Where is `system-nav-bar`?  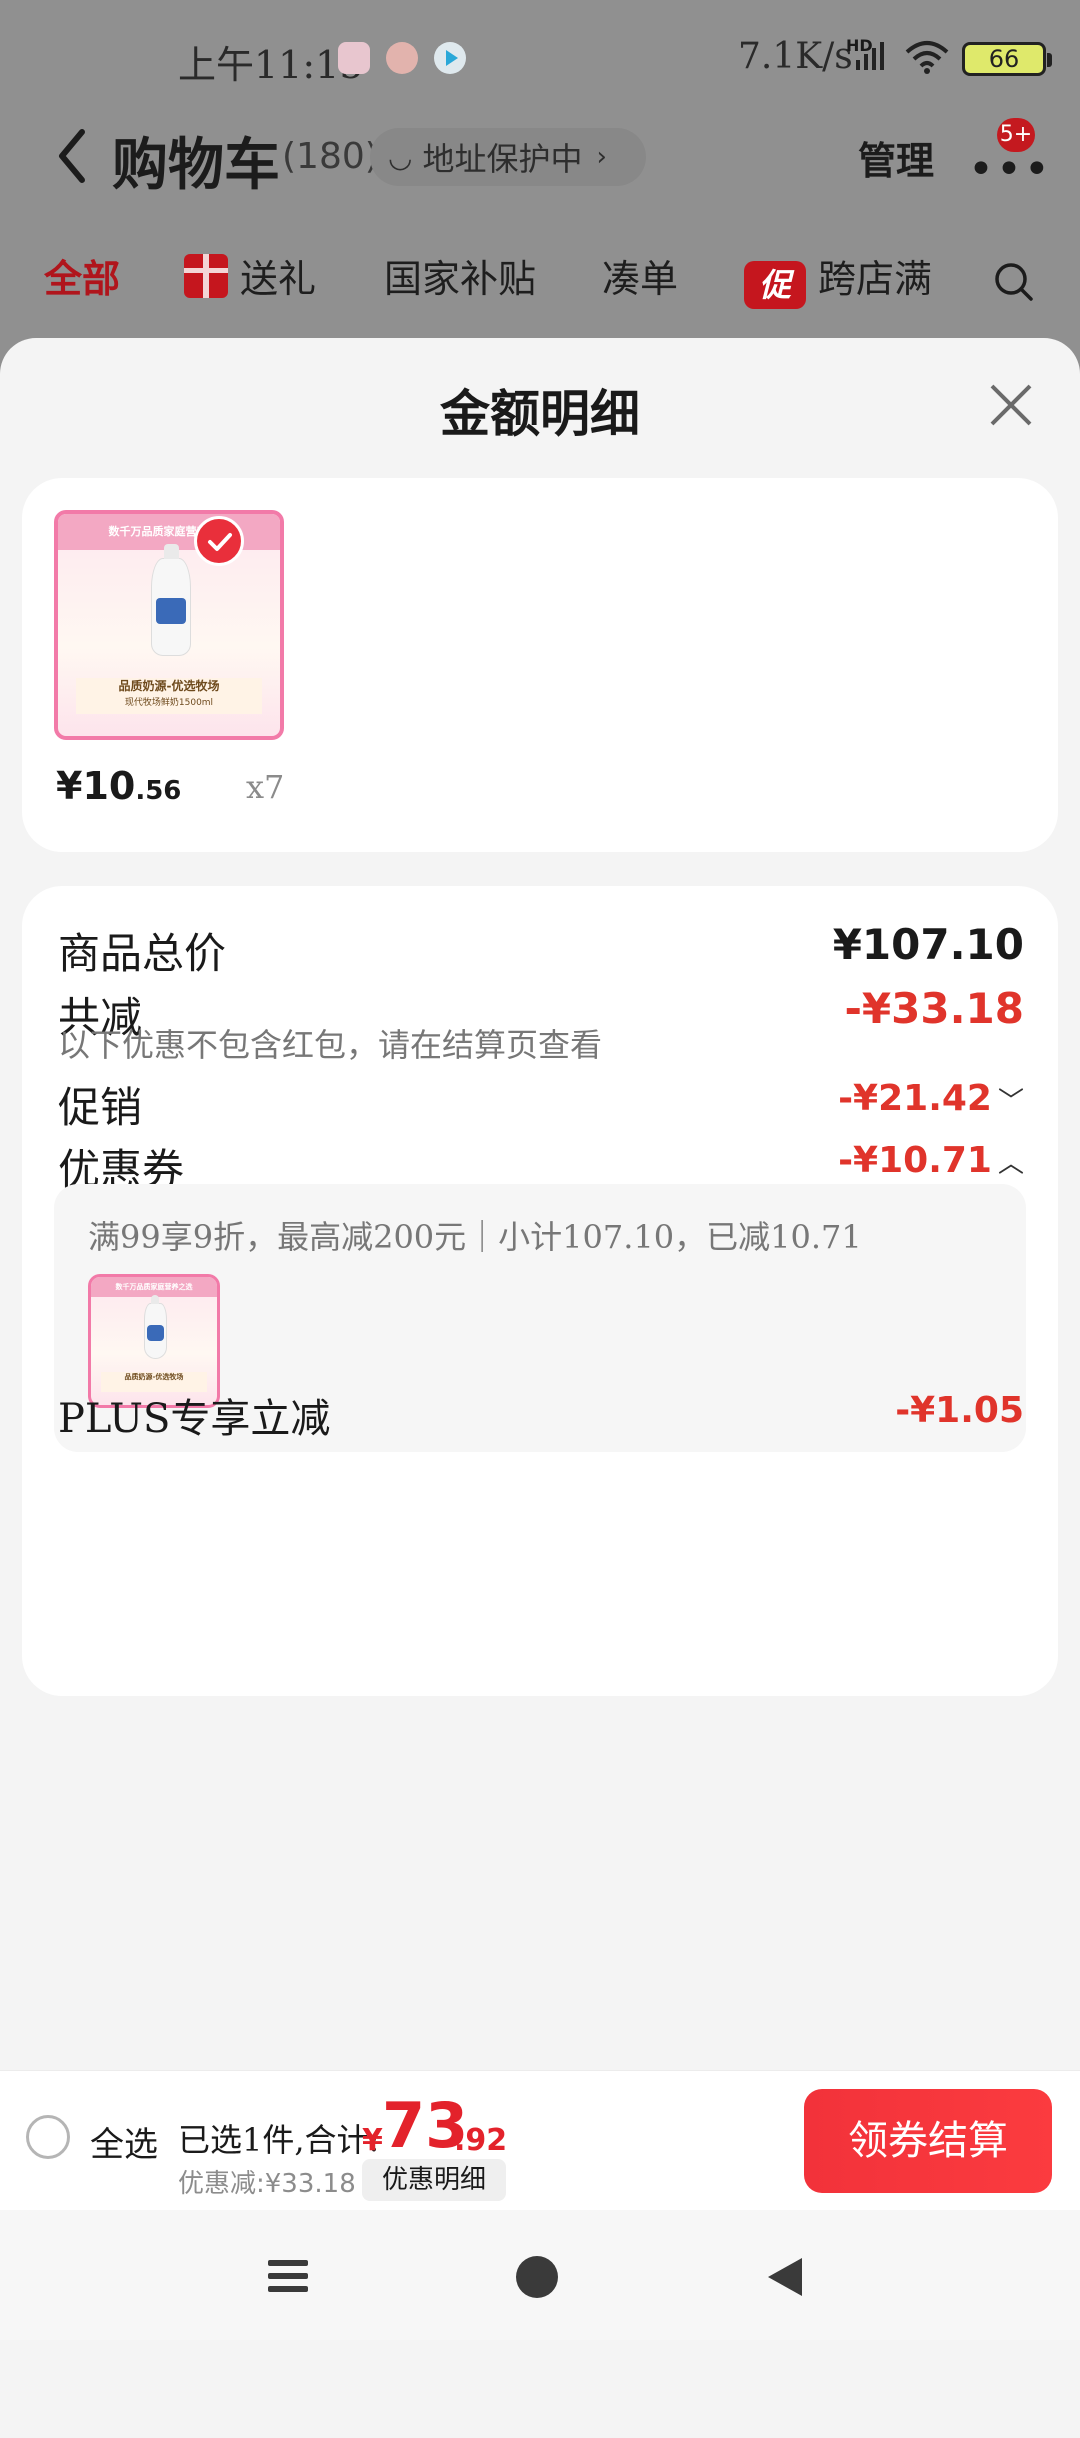
system-nav-bar is located at coordinates (540, 2275).